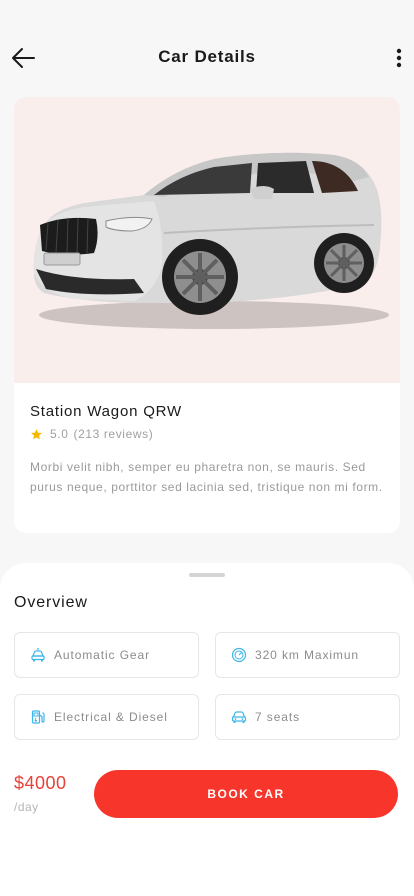 This screenshot has width=414, height=896. Describe the element at coordinates (246, 794) in the screenshot. I see `book-car-button: BOOK CAR` at that location.